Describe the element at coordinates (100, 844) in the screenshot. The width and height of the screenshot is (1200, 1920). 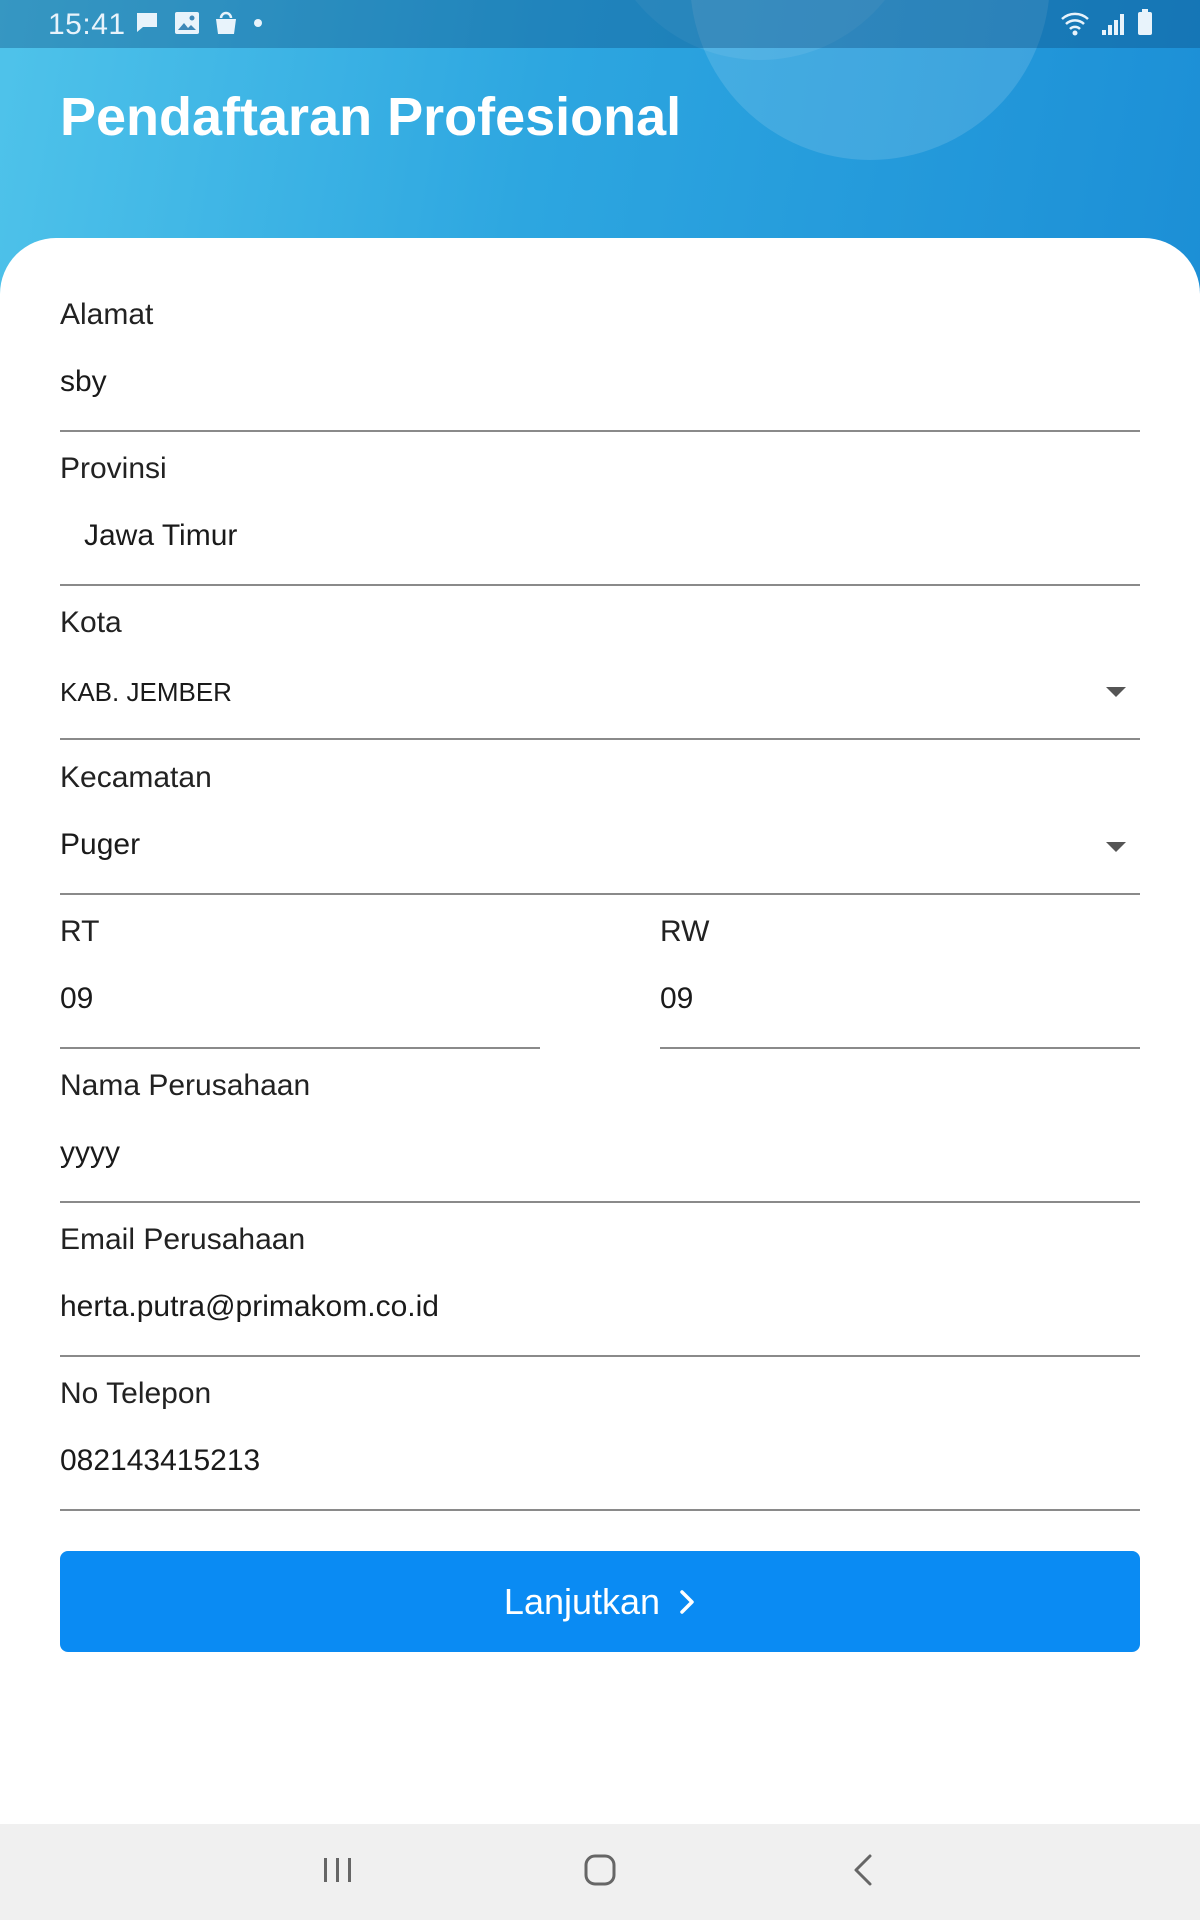
I see `kecamatan-selected-value: Puger` at that location.